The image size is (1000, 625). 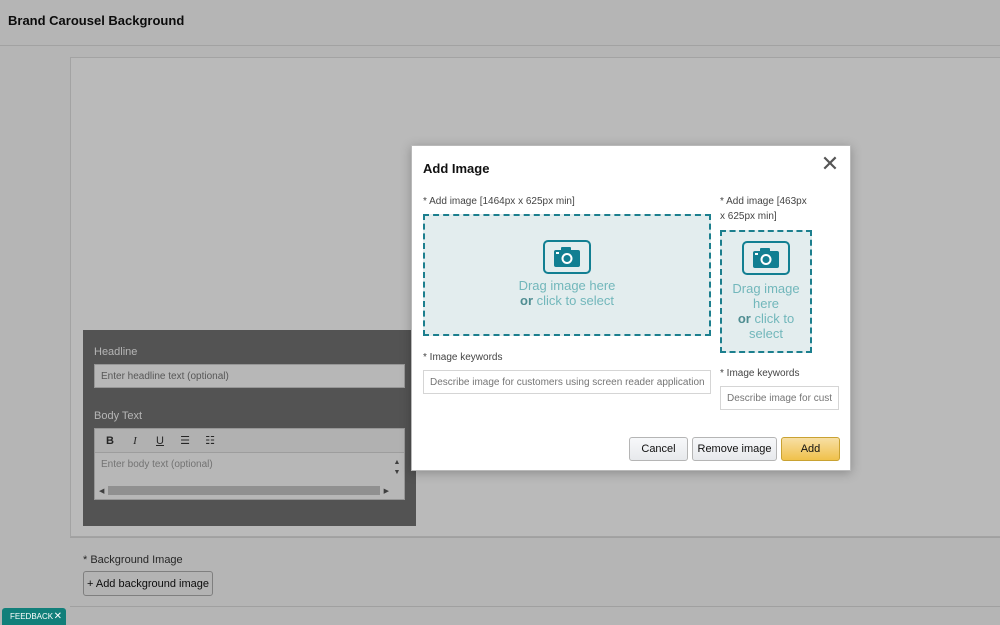 I want to click on small-drop-line4: select, so click(x=766, y=333).